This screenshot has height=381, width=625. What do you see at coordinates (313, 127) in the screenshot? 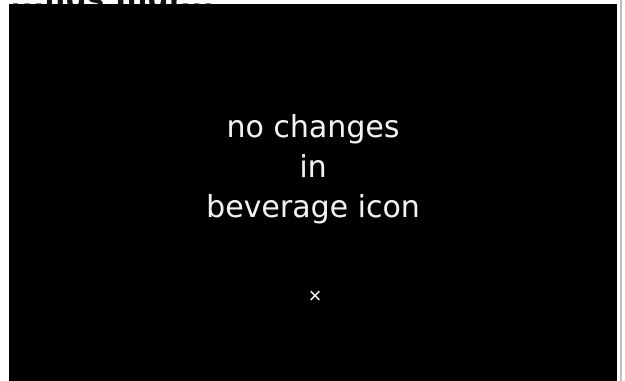
I see `message-line-1: no changes` at bounding box center [313, 127].